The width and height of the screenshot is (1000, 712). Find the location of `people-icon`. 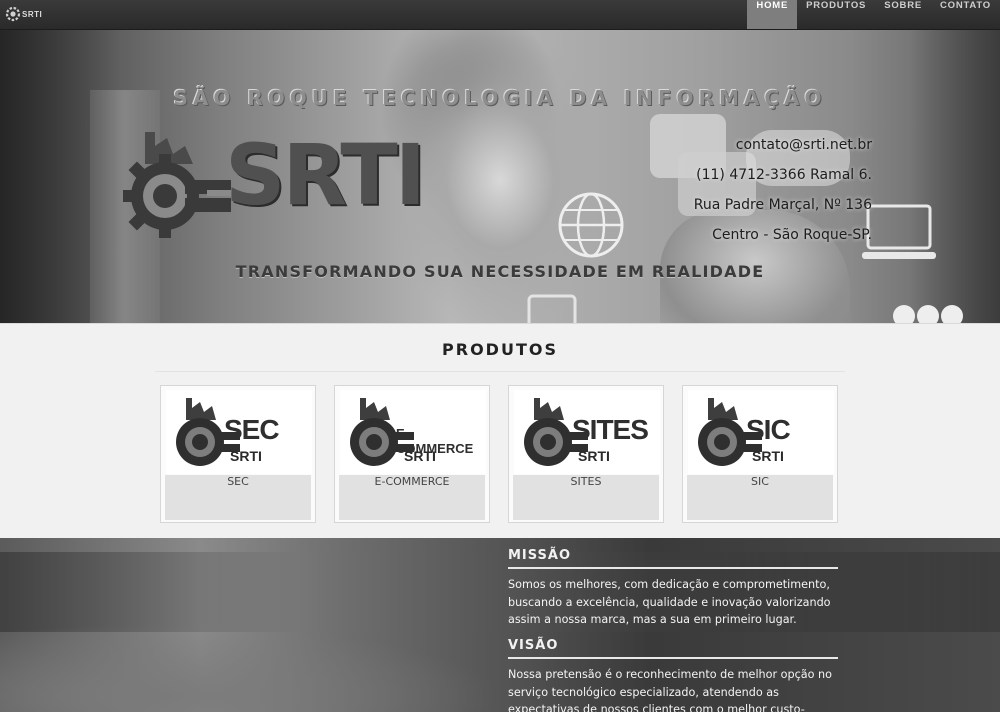

people-icon is located at coordinates (928, 314).